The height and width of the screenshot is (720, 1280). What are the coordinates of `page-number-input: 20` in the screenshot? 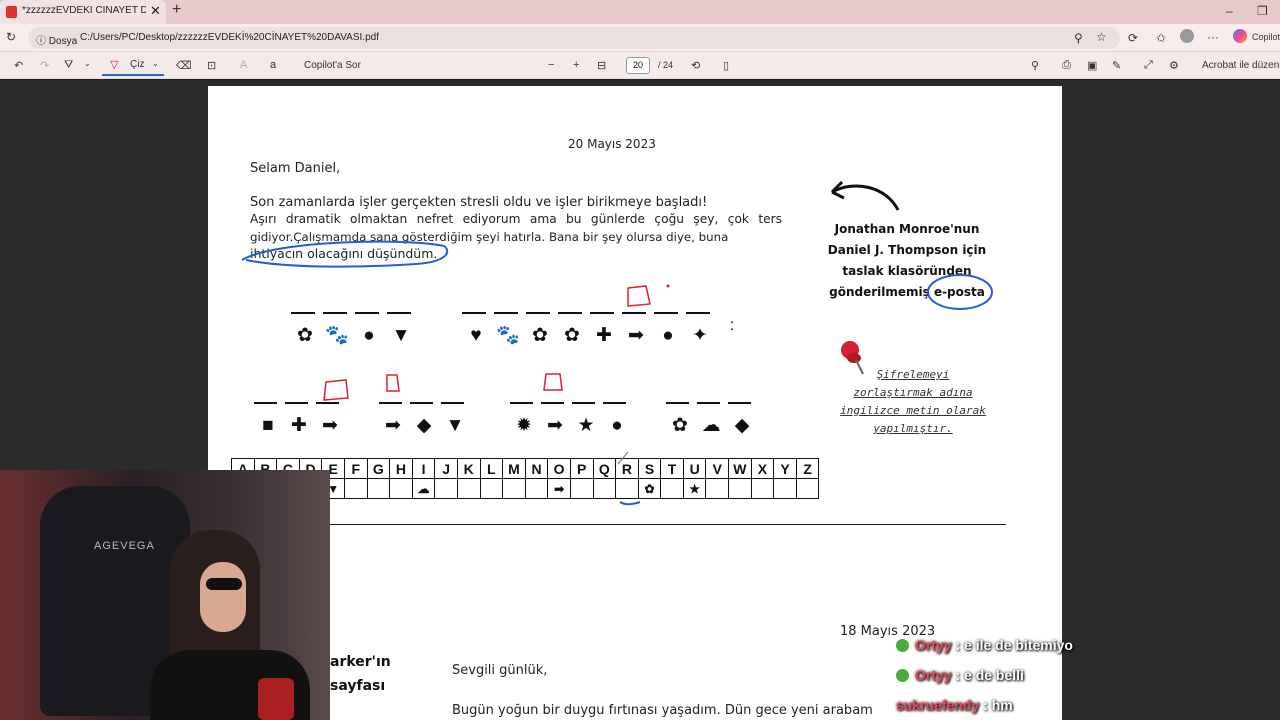 It's located at (638, 65).